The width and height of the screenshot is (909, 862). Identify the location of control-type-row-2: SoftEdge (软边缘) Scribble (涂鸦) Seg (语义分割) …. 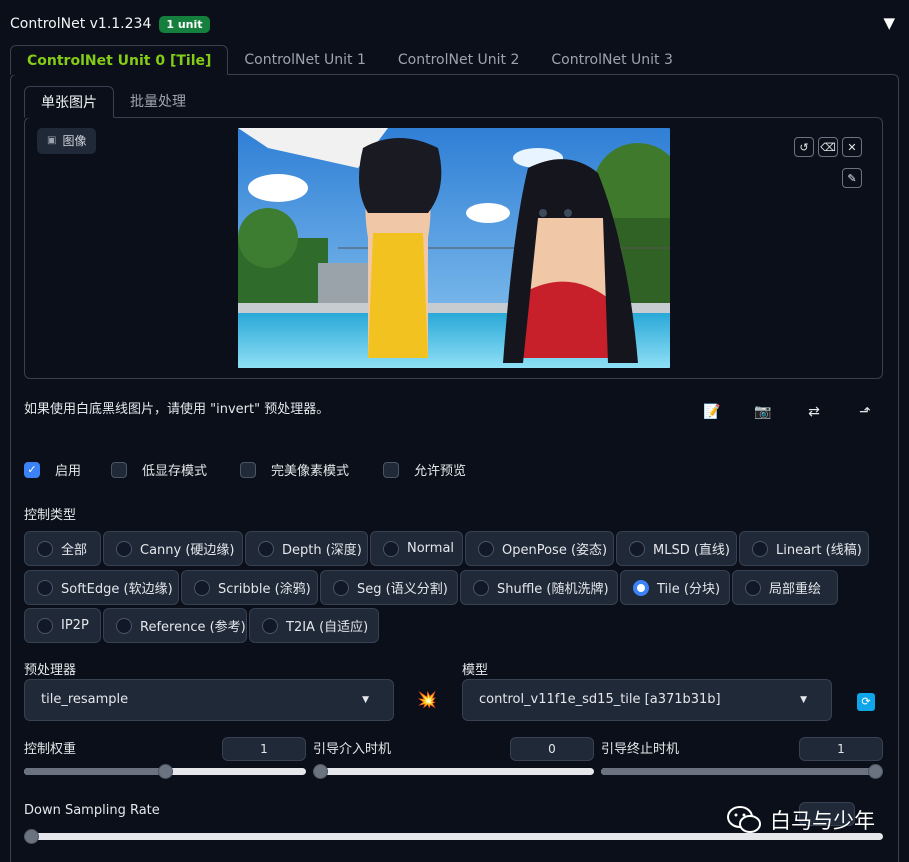
(431, 587).